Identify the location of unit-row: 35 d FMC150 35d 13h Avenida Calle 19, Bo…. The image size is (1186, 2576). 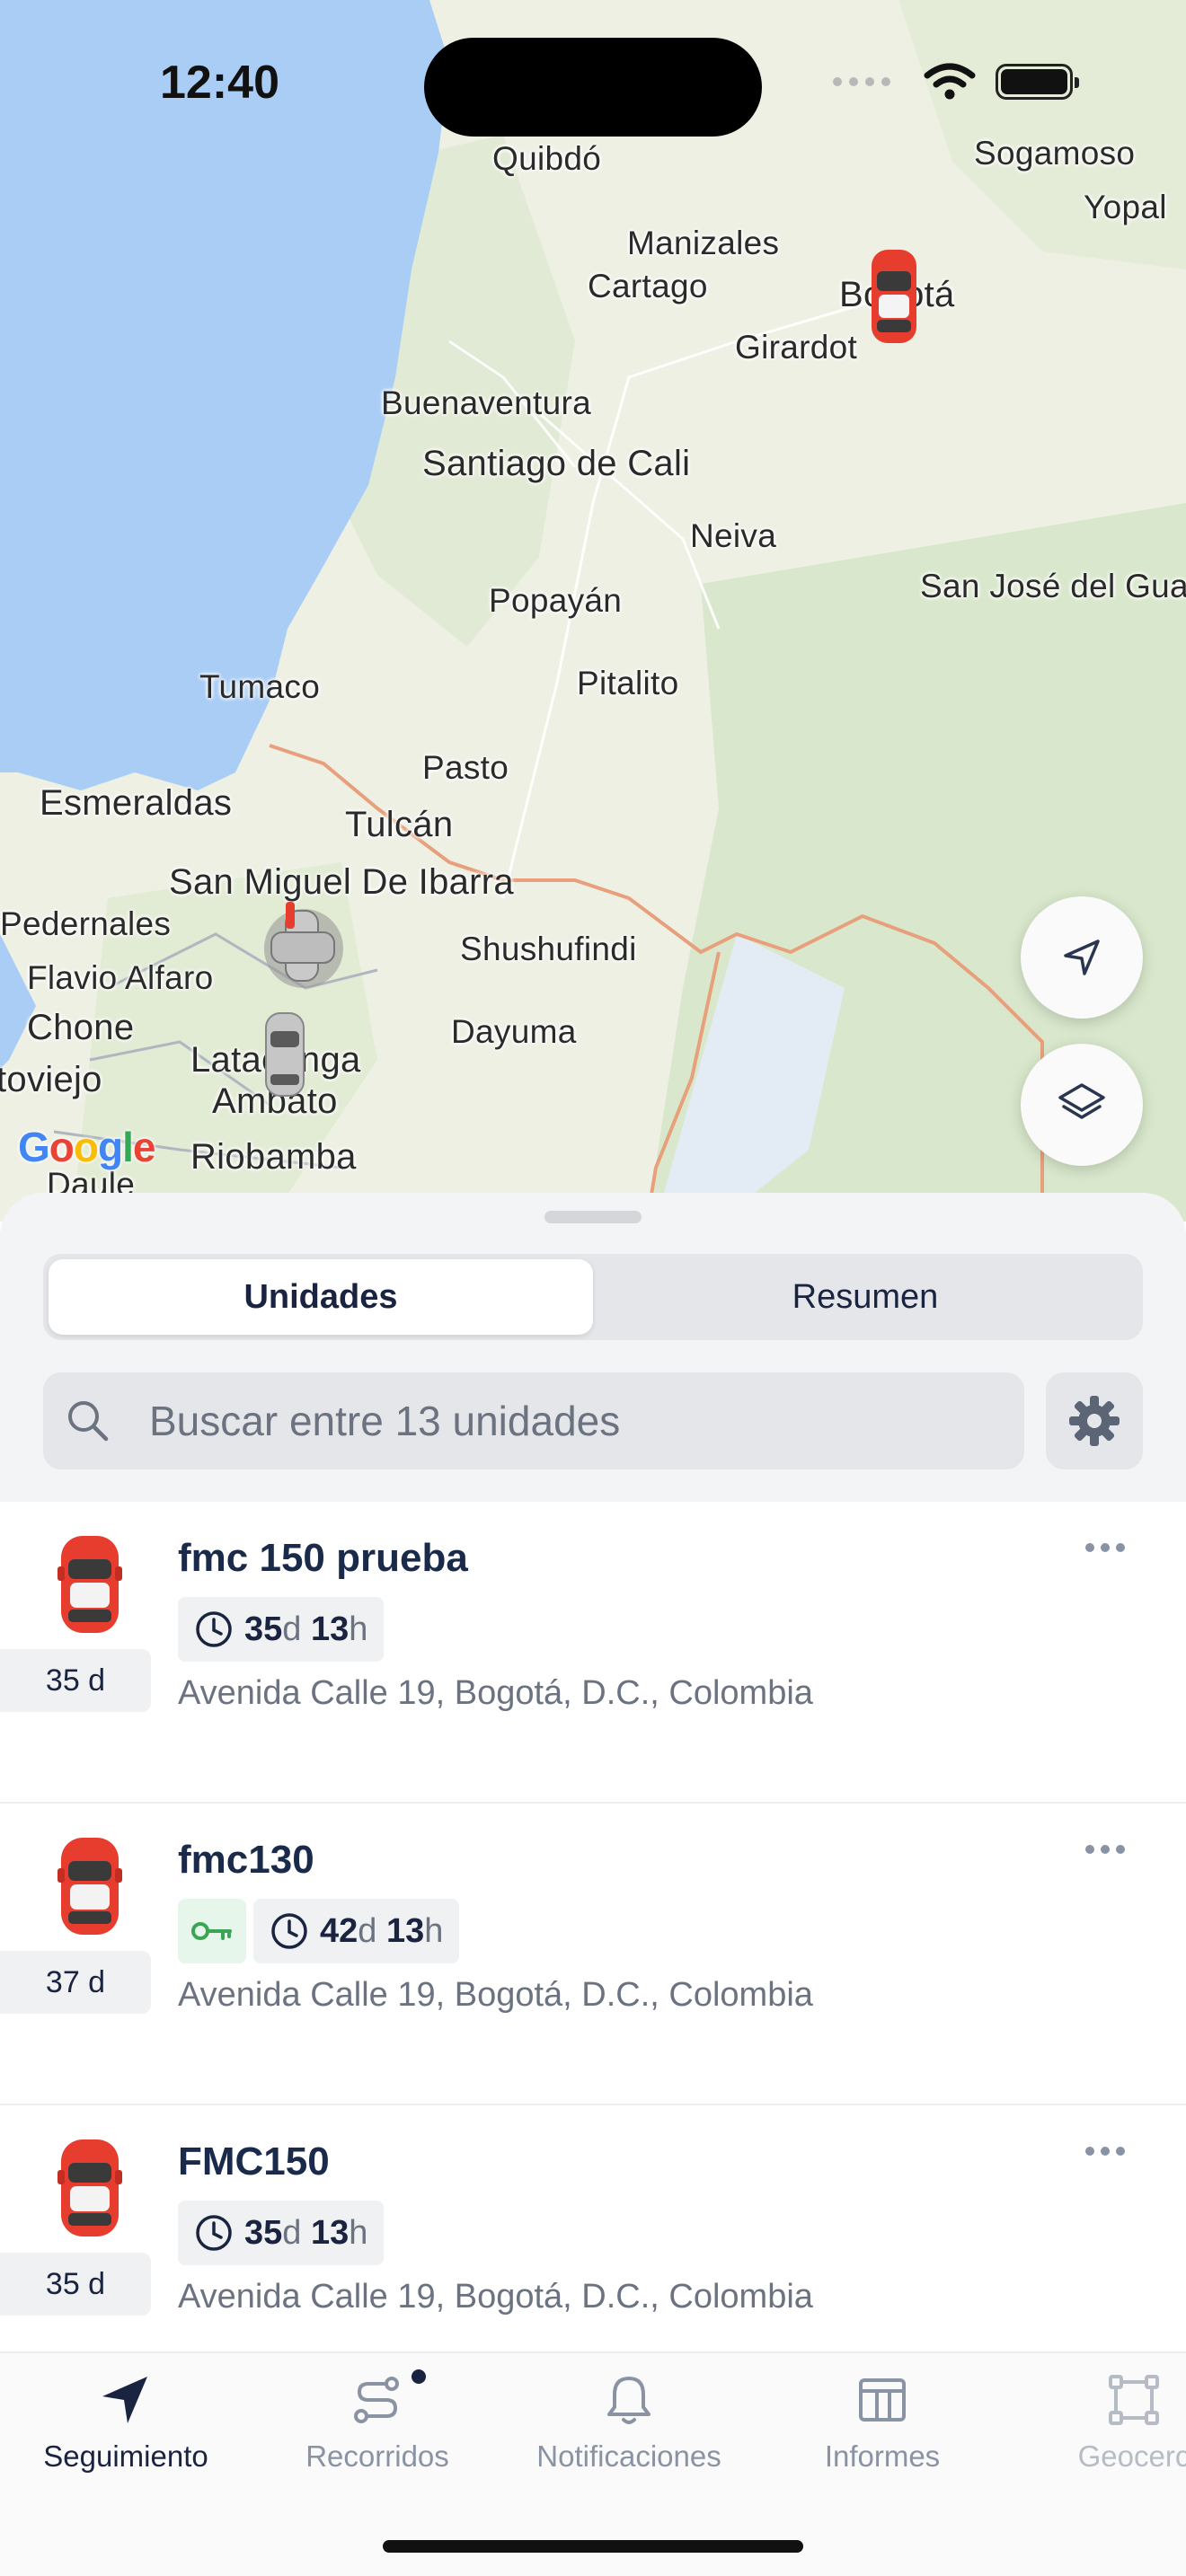
(593, 2228).